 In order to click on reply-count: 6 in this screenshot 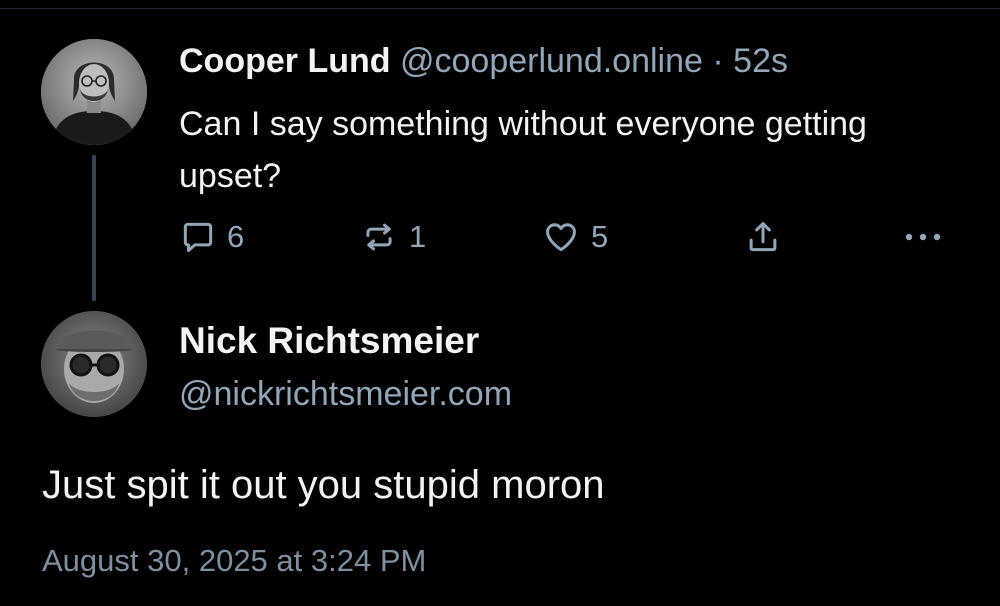, I will do `click(236, 236)`.